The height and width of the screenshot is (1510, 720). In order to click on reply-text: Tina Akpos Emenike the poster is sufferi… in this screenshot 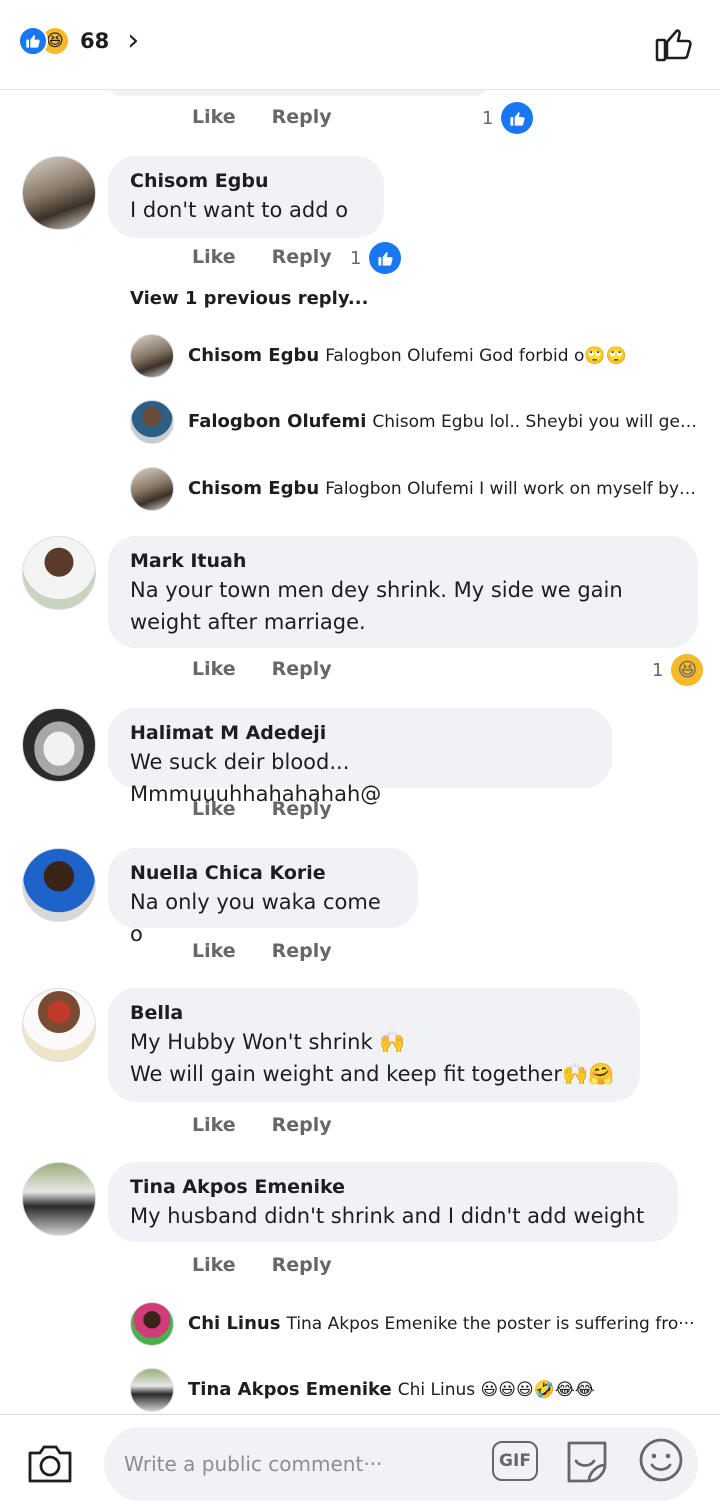, I will do `click(490, 1324)`.